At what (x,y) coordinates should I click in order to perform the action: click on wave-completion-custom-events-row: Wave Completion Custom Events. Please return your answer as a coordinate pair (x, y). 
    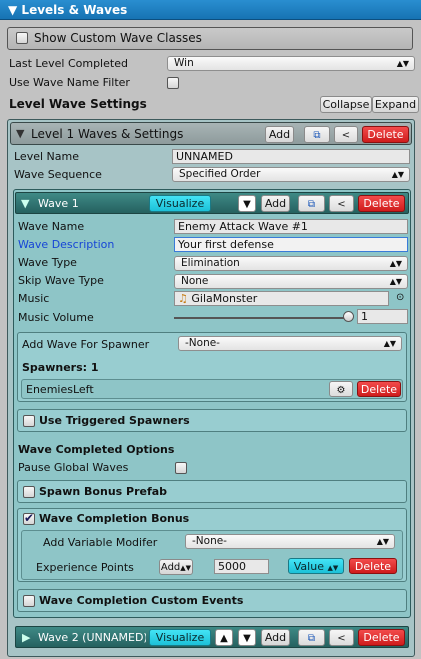
    Looking at the image, I should click on (212, 600).